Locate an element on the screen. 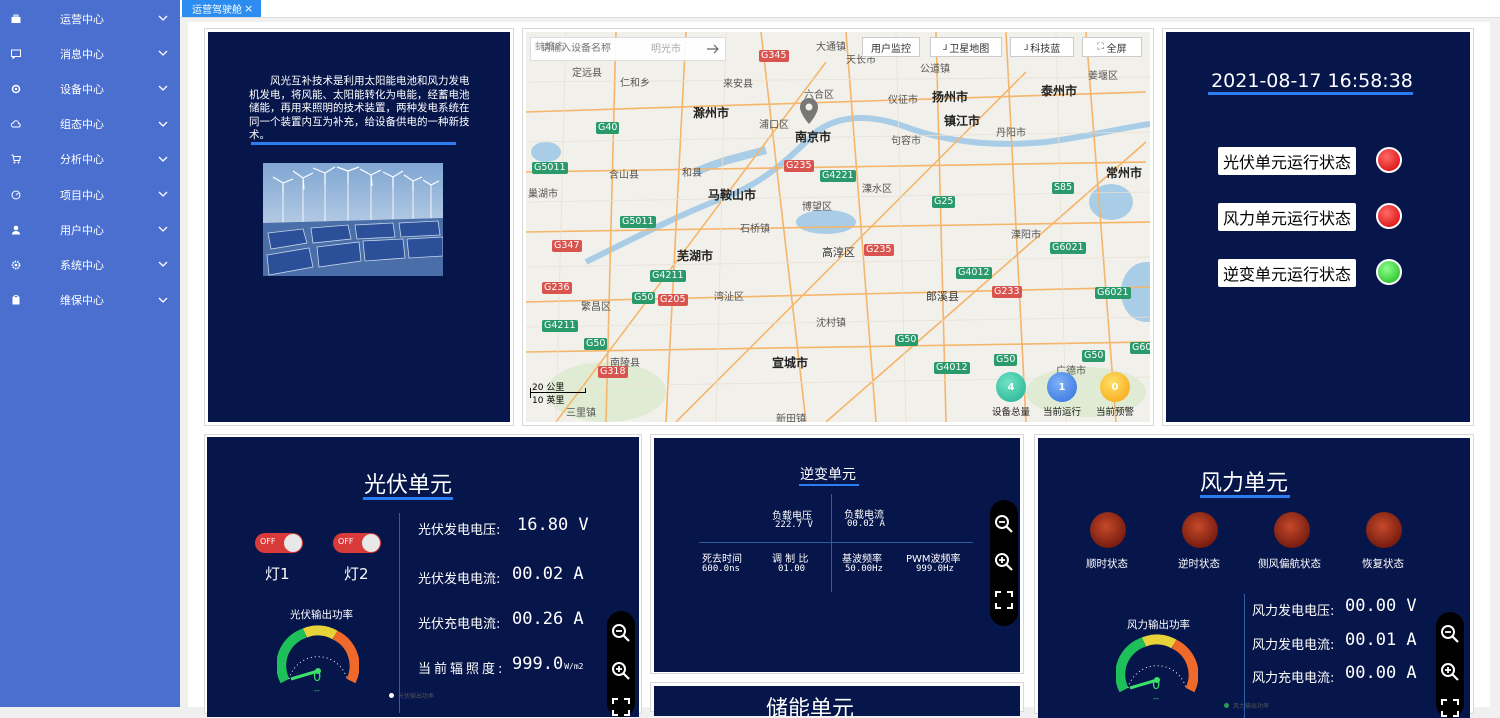 The height and width of the screenshot is (718, 1500). tab-operations-cockpit: 运营驾驶舱 × is located at coordinates (221, 8).